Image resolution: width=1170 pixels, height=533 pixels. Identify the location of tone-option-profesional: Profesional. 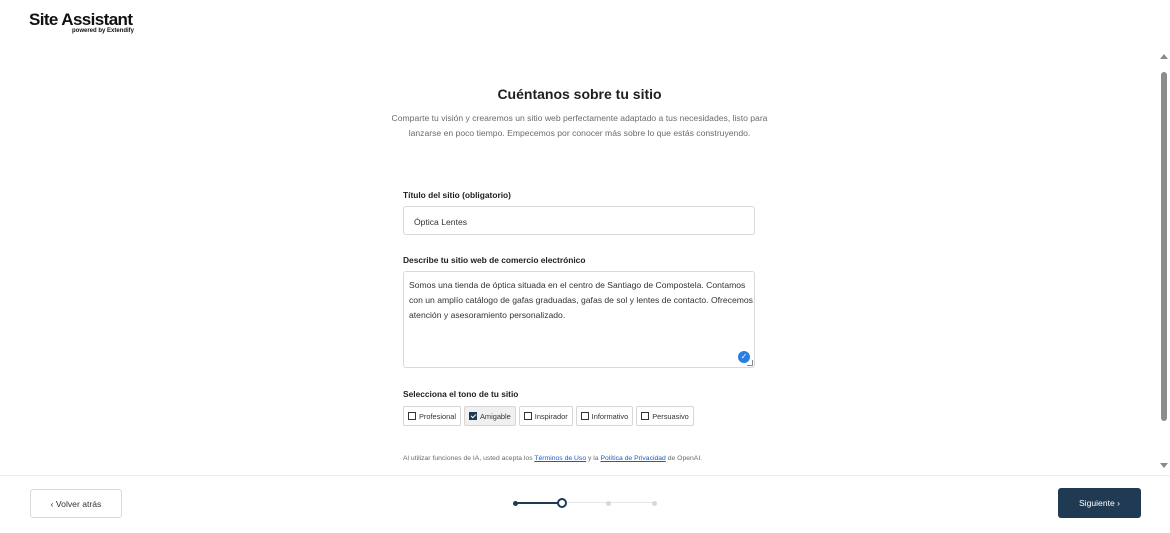
(432, 416).